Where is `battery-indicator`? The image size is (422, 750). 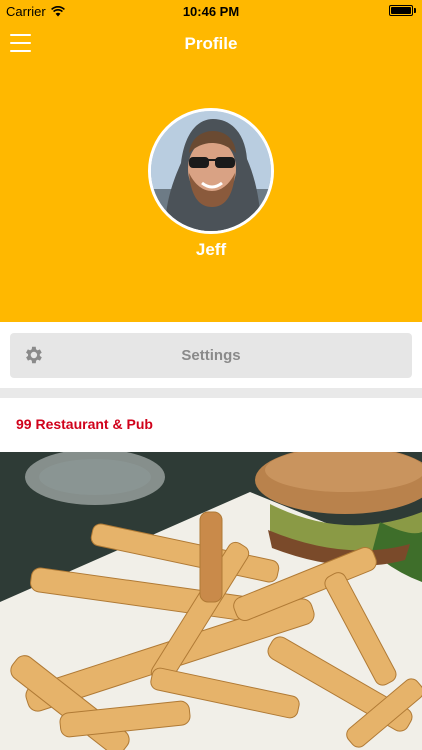
battery-indicator is located at coordinates (402, 10).